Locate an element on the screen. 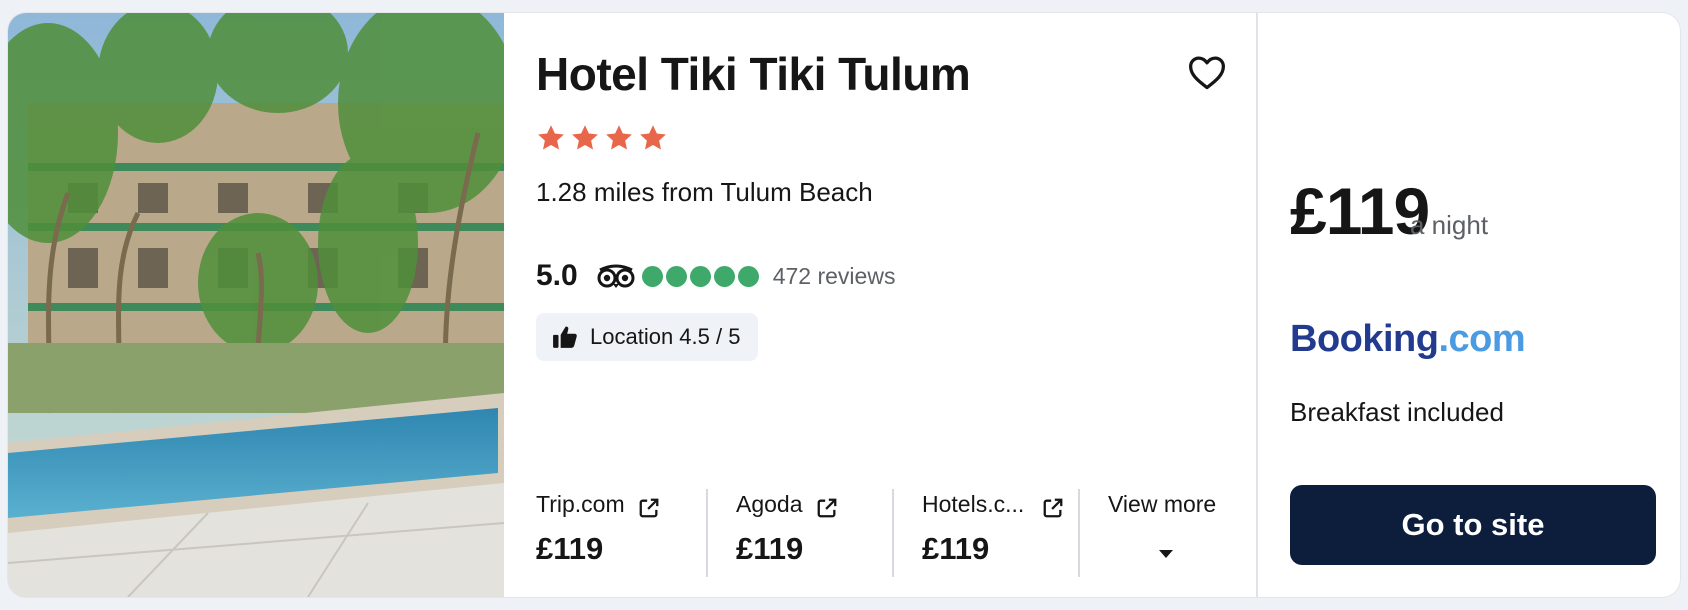  thumbs-up-icon is located at coordinates (565, 337).